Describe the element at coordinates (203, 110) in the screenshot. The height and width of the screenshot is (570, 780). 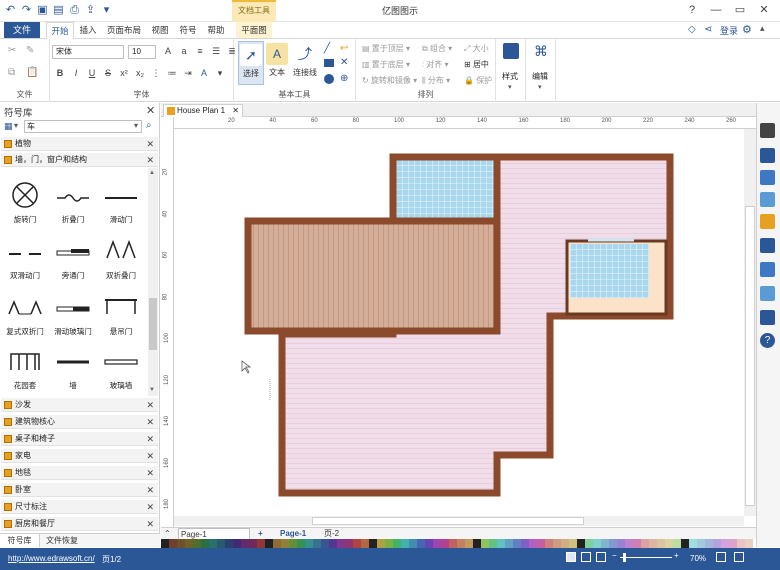
I see `document-tab: House Plan 1 ✕` at that location.